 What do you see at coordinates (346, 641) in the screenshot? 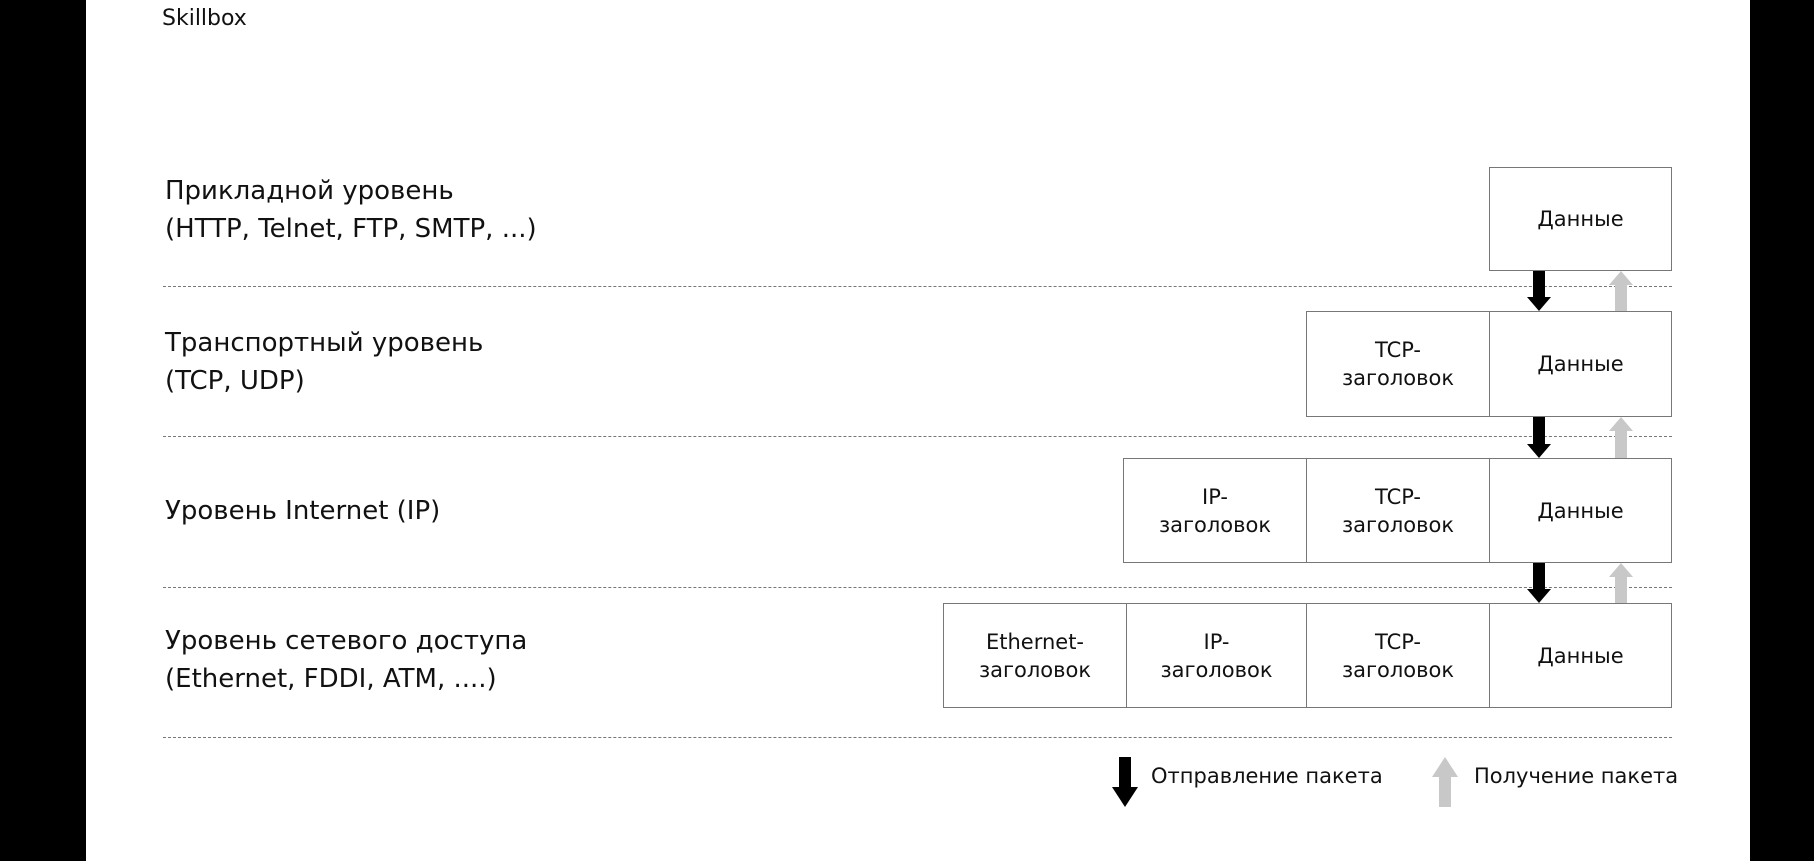
I see `layer-name: Уровень сетевого доступа` at bounding box center [346, 641].